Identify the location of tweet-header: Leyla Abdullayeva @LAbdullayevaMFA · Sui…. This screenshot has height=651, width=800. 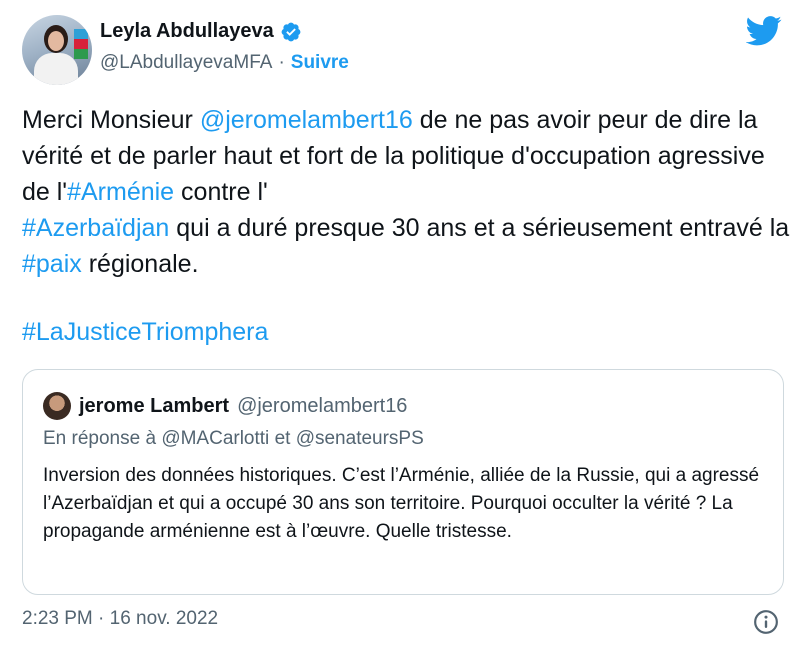
(402, 52).